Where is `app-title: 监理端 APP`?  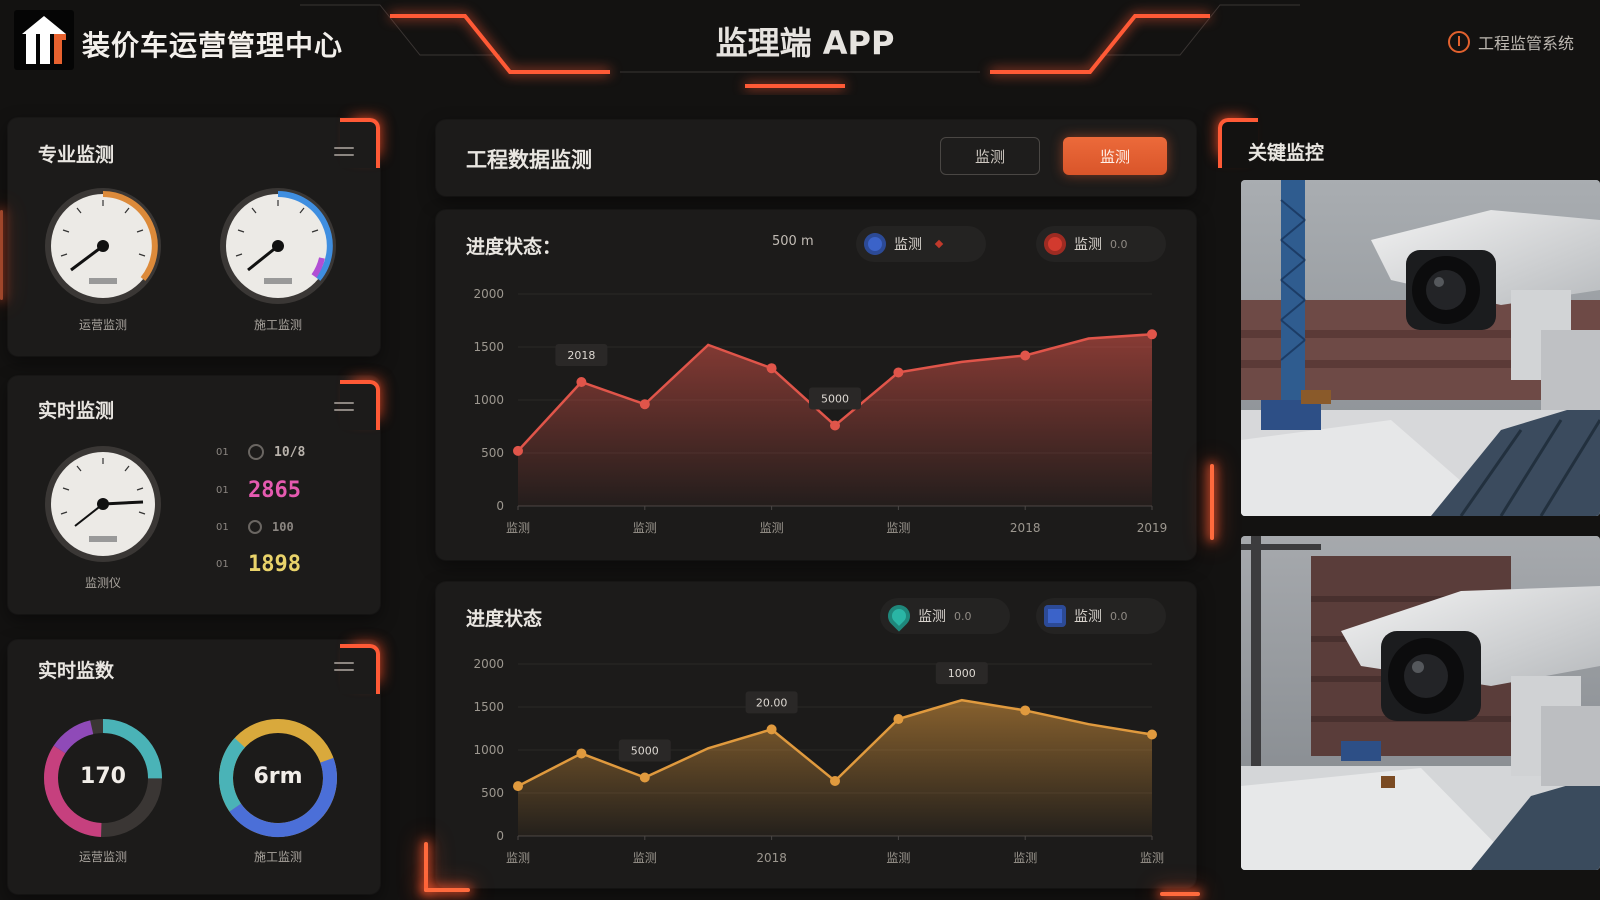
app-title: 监理端 APP is located at coordinates (805, 43).